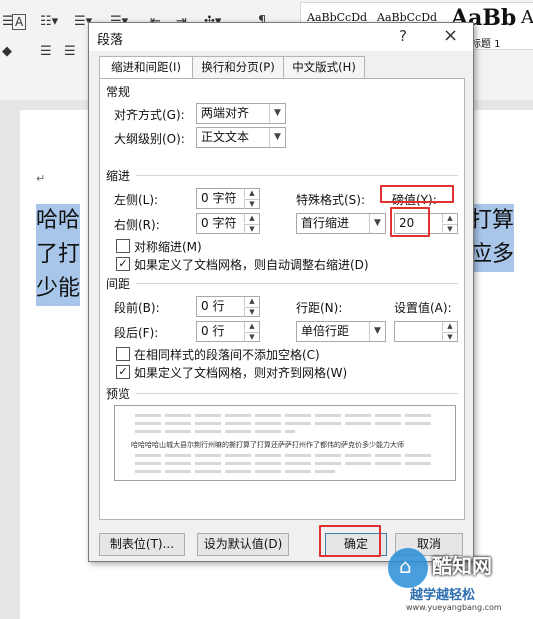 The width and height of the screenshot is (533, 619). I want to click on char-border-icon: A, so click(19, 22).